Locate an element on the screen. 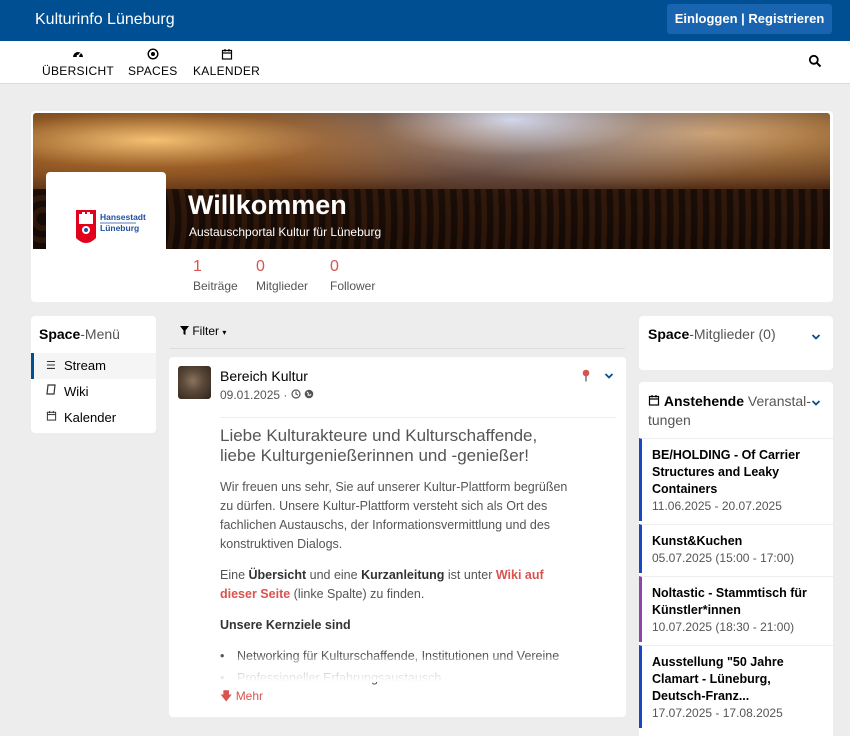  main-nav: ÜBERSICHT SPACES KALENDER is located at coordinates (425, 62).